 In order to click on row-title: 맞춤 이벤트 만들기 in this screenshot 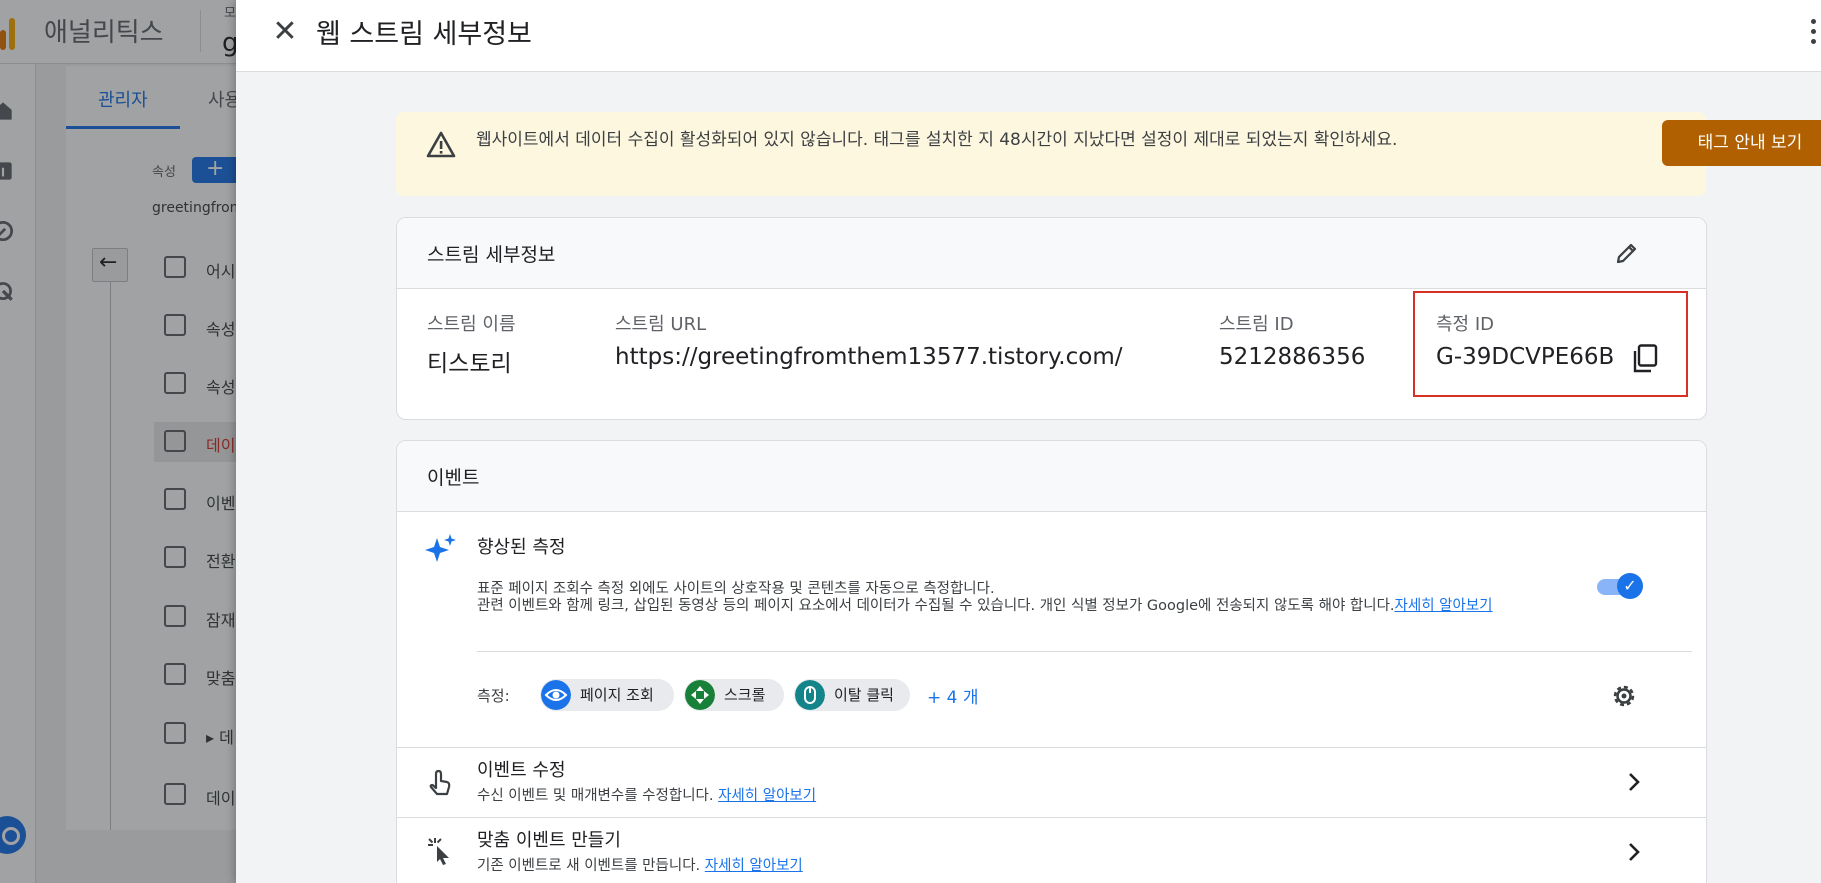, I will do `click(549, 840)`.